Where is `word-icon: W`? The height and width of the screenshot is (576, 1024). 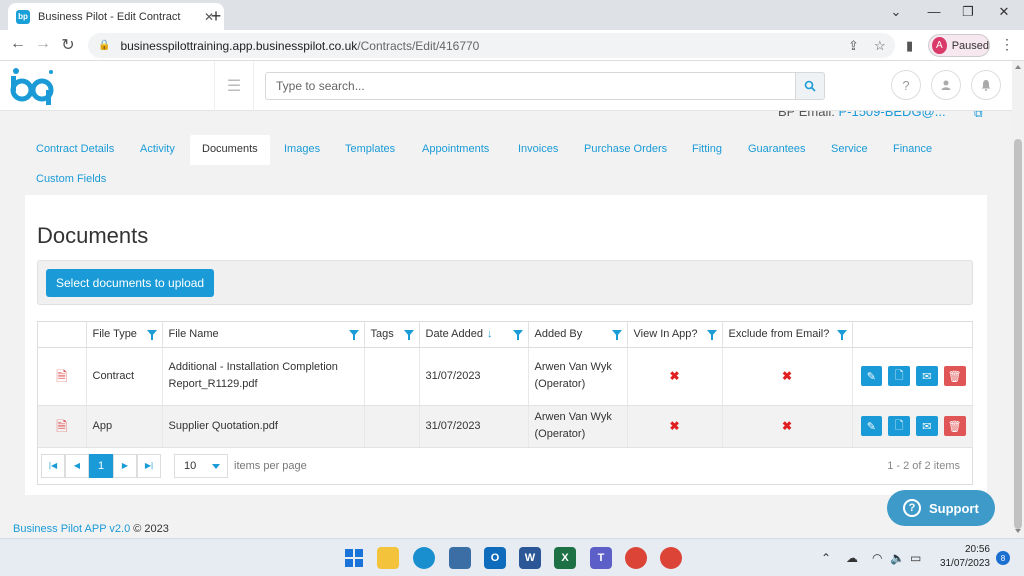 word-icon: W is located at coordinates (530, 558).